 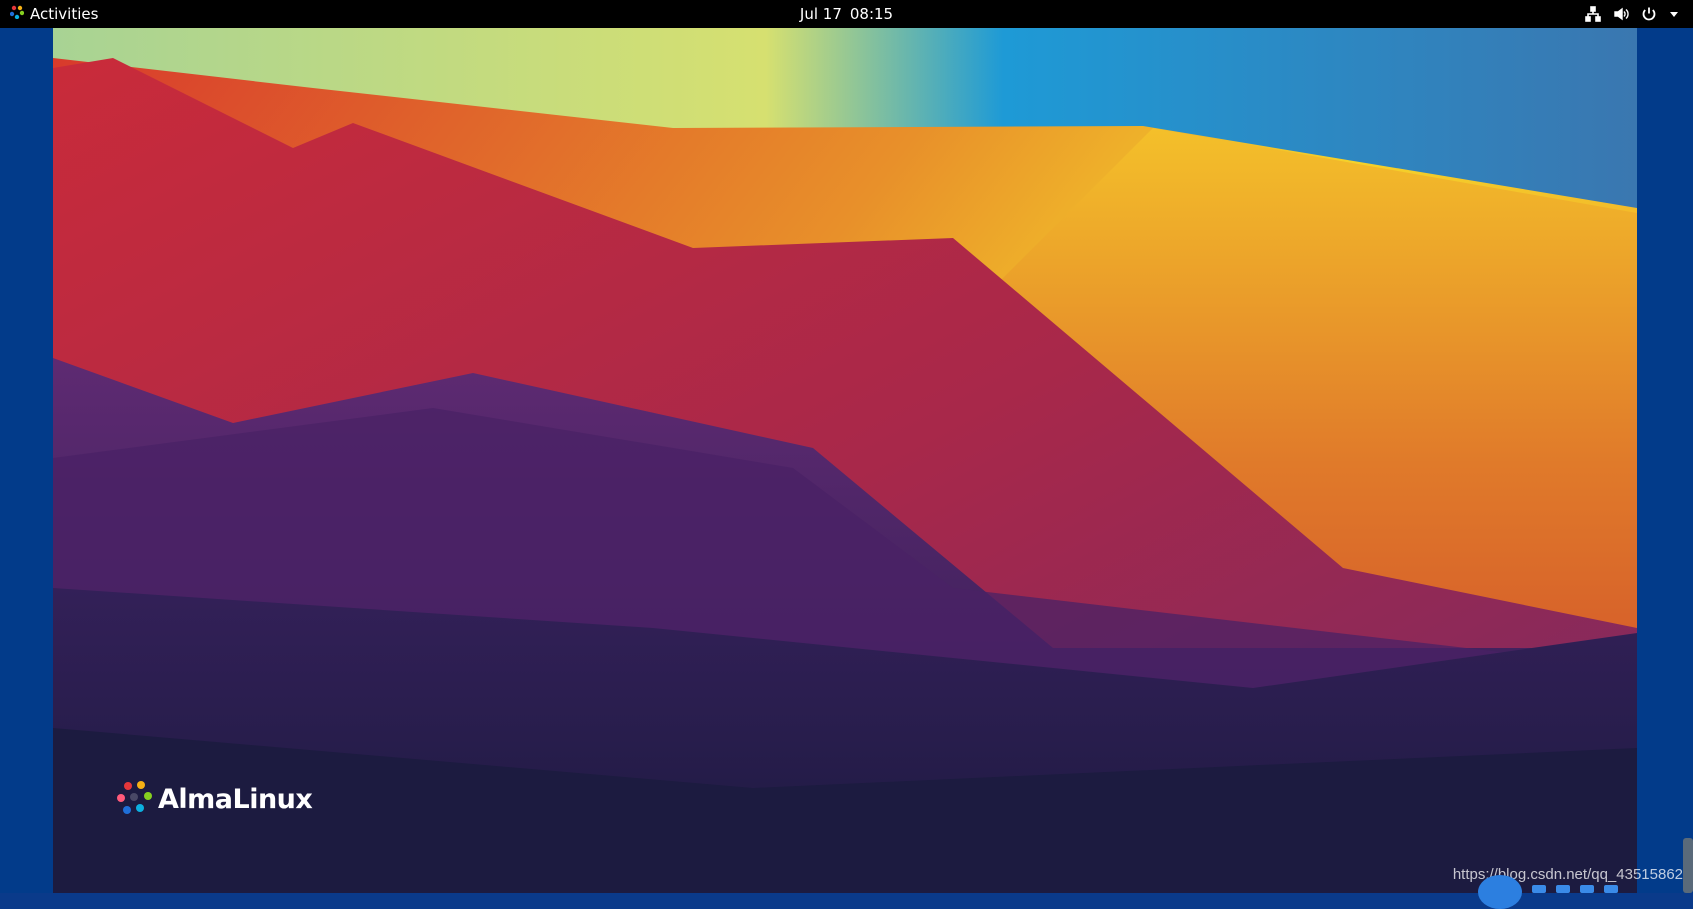 I want to click on almalinux-brand: AlmaLinux, so click(x=214, y=799).